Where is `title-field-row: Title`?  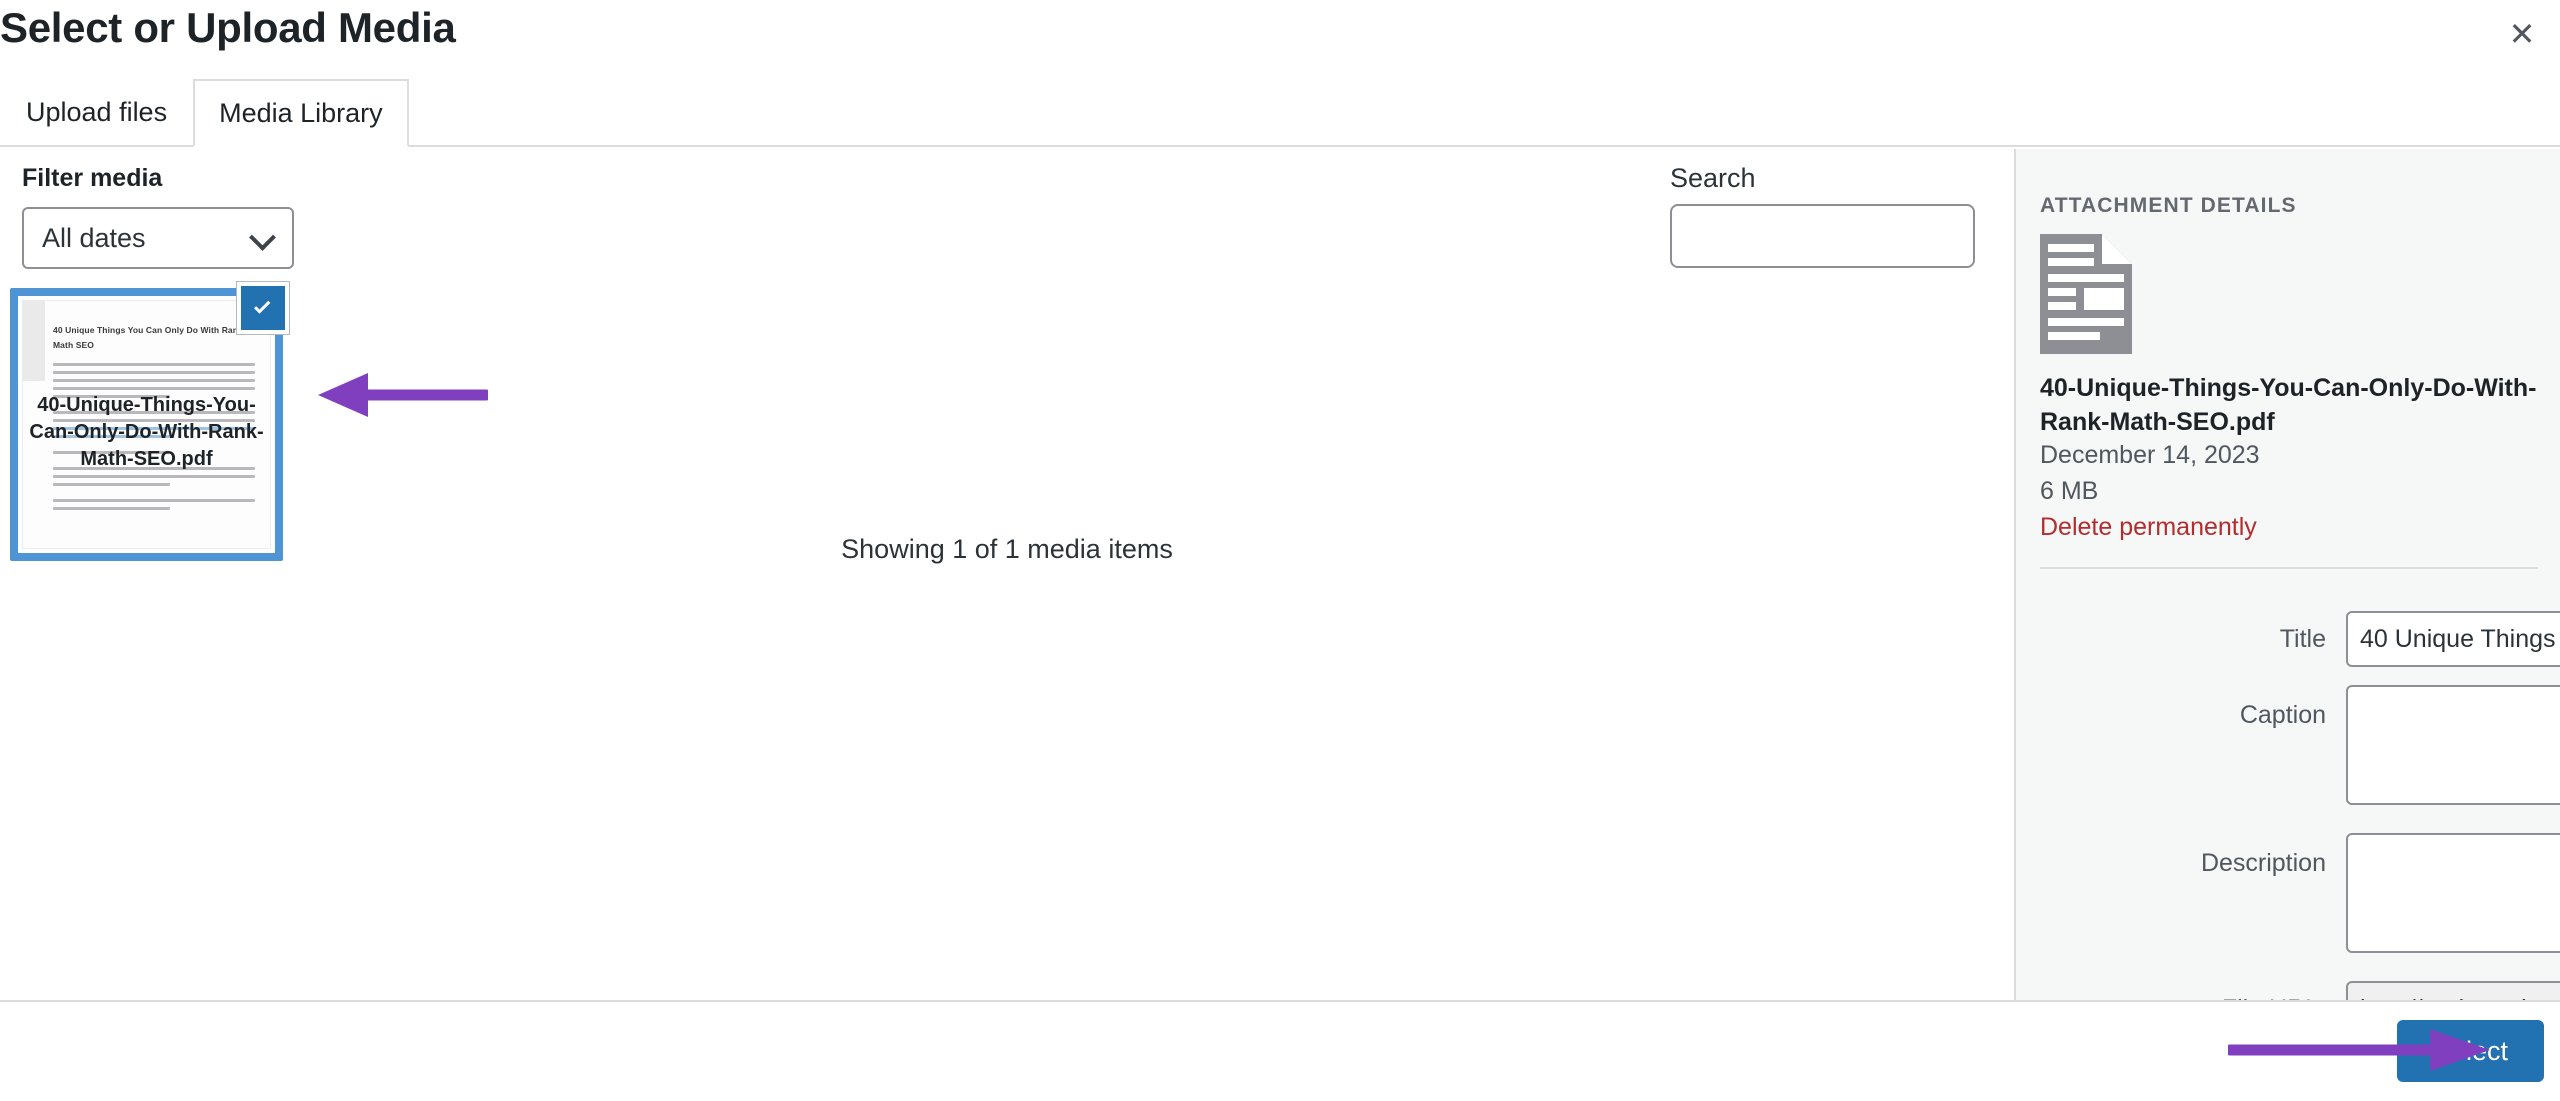 title-field-row: Title is located at coordinates (2288, 639).